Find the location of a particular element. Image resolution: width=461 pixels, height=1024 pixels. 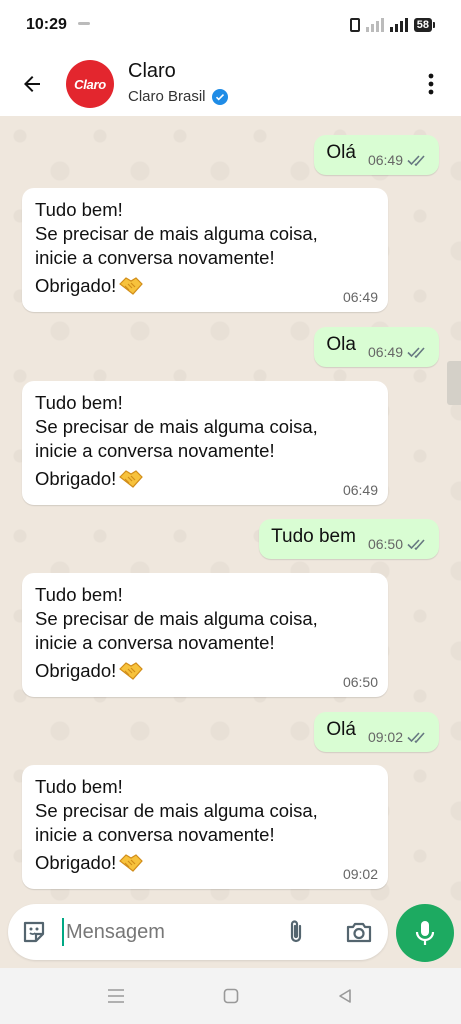

triangle-back-icon is located at coordinates (345, 996).